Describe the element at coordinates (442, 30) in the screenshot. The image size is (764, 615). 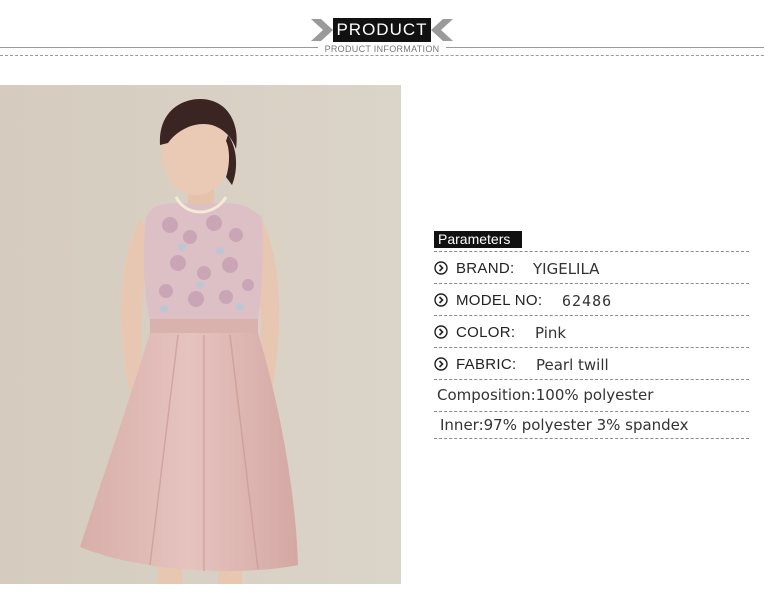
I see `right-chevron-decoration-icon` at that location.